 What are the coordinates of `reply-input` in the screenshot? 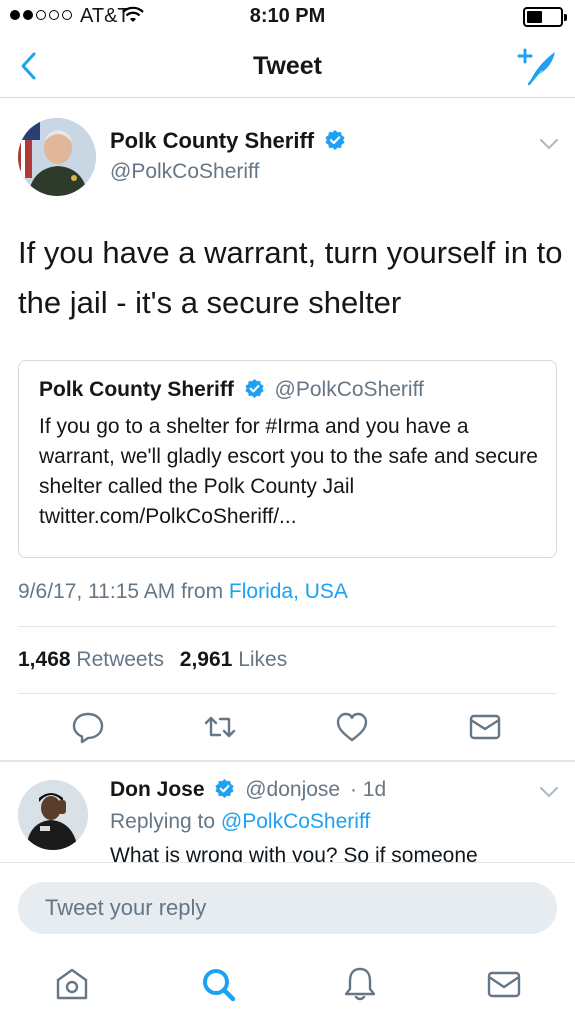 It's located at (287, 908).